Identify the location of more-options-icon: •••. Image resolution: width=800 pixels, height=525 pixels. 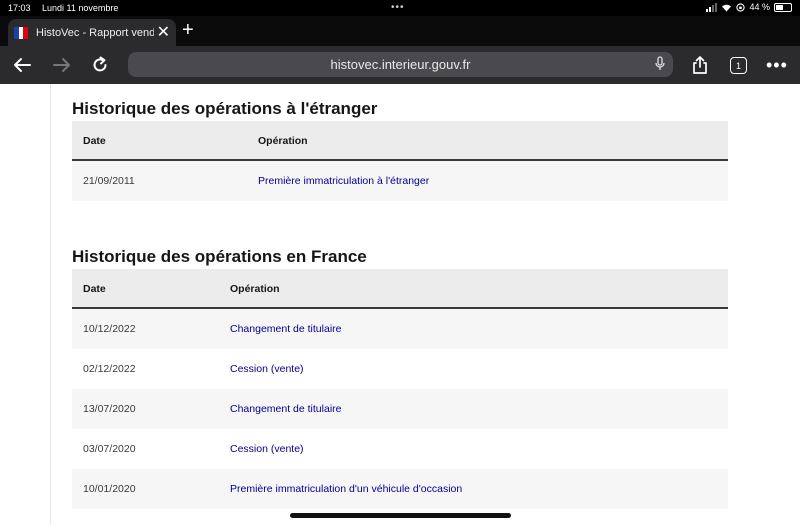
(777, 65).